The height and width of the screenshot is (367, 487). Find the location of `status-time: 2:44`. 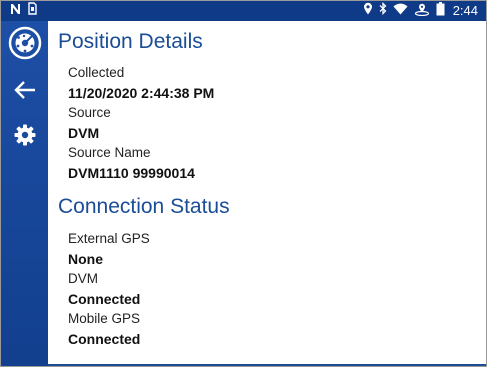

status-time: 2:44 is located at coordinates (465, 10).